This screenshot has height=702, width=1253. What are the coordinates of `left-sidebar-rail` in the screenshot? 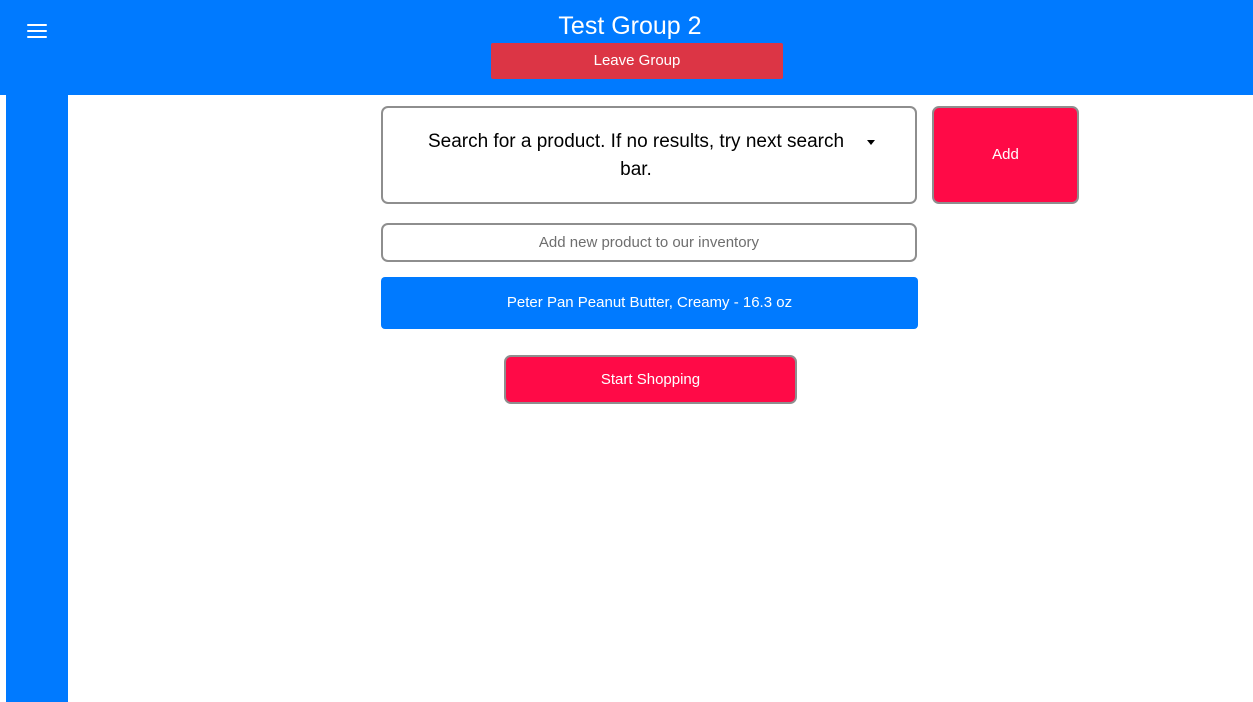 It's located at (37, 398).